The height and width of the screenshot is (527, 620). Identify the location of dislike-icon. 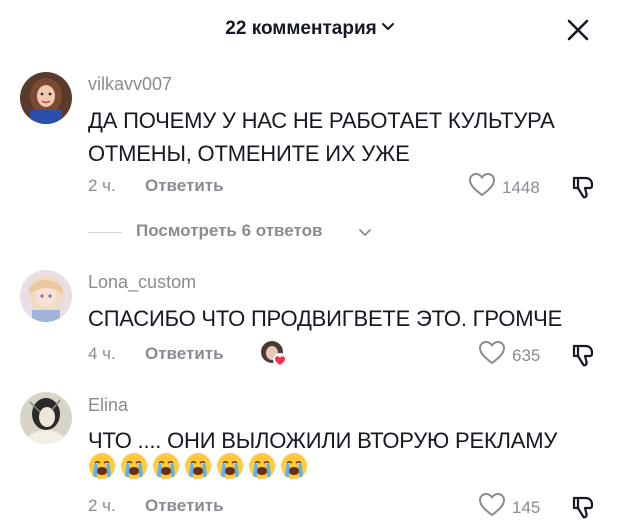
(583, 507).